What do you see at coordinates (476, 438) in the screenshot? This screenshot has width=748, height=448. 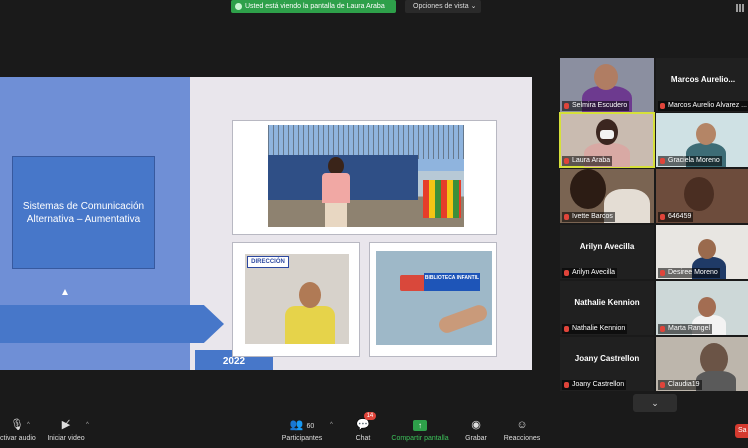 I see `record-label: Grabar` at bounding box center [476, 438].